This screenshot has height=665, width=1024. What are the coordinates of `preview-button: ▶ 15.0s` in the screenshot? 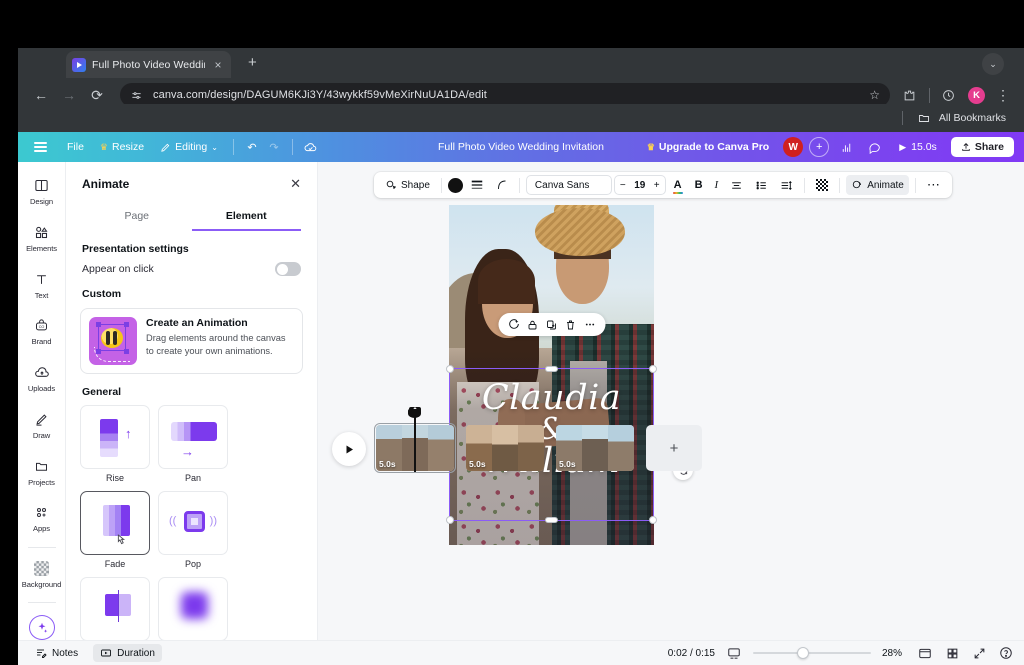 It's located at (918, 147).